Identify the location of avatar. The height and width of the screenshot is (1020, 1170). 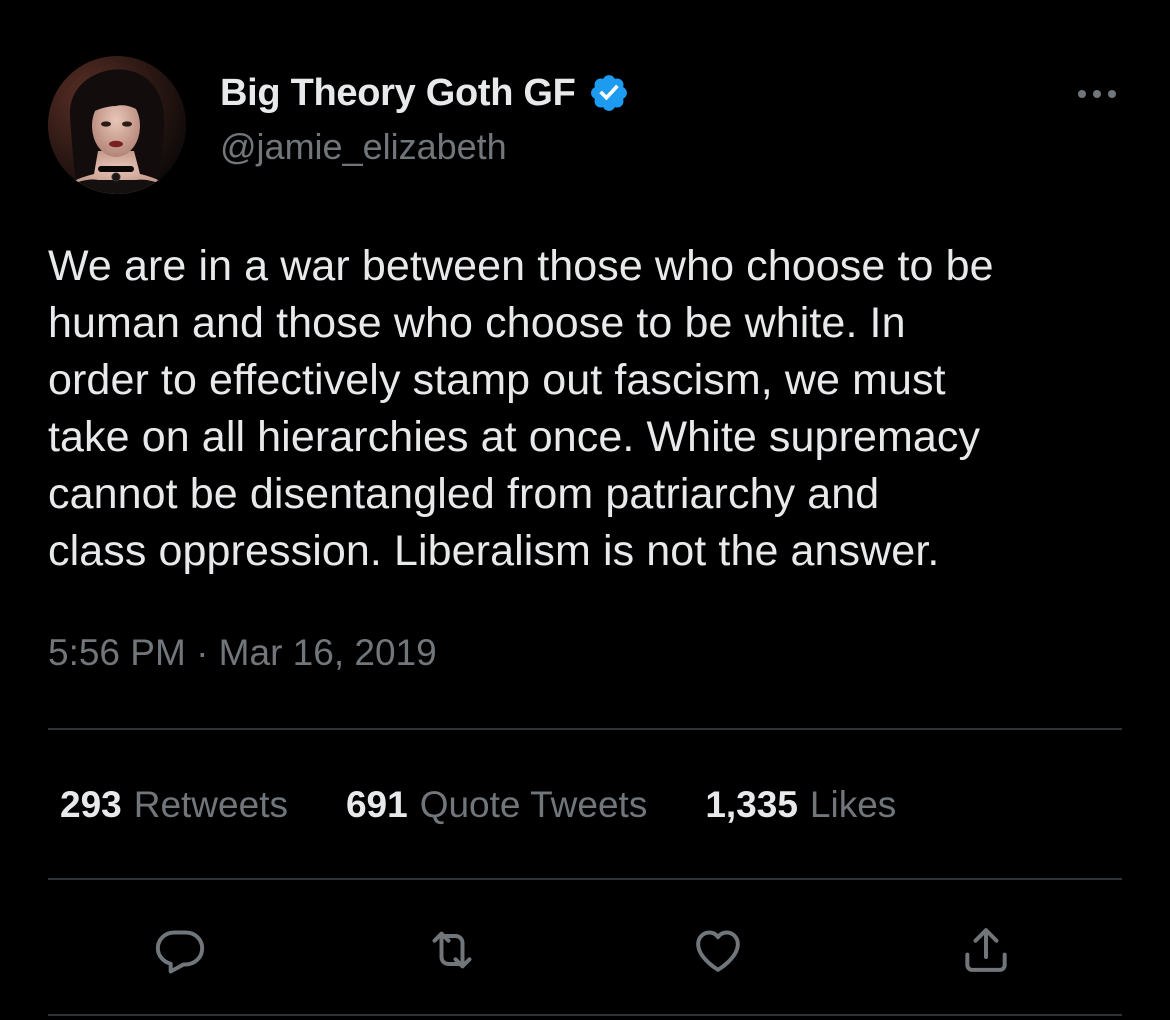
(117, 125).